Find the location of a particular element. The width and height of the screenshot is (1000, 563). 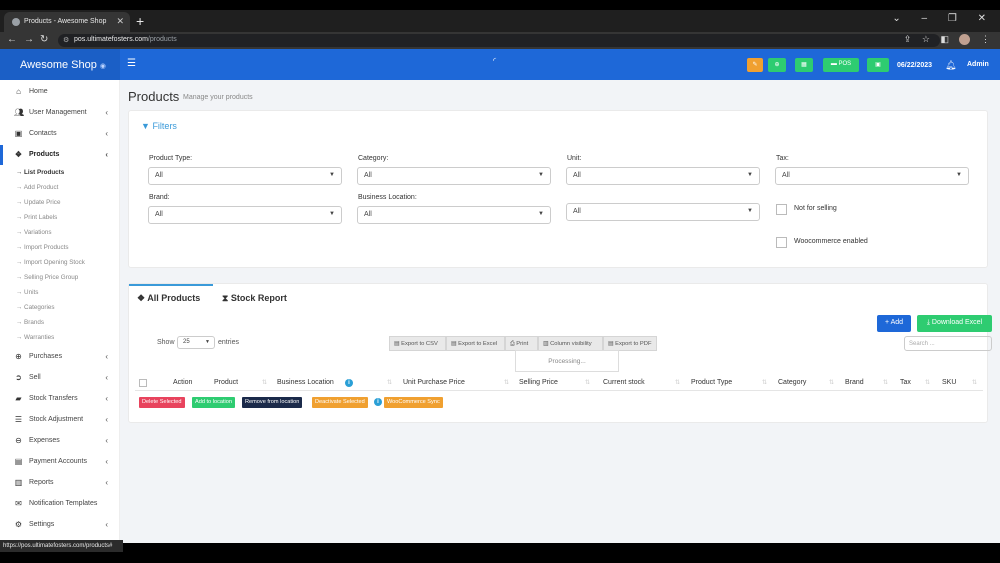

sidebar-sub-units: → Units is located at coordinates (27, 292).